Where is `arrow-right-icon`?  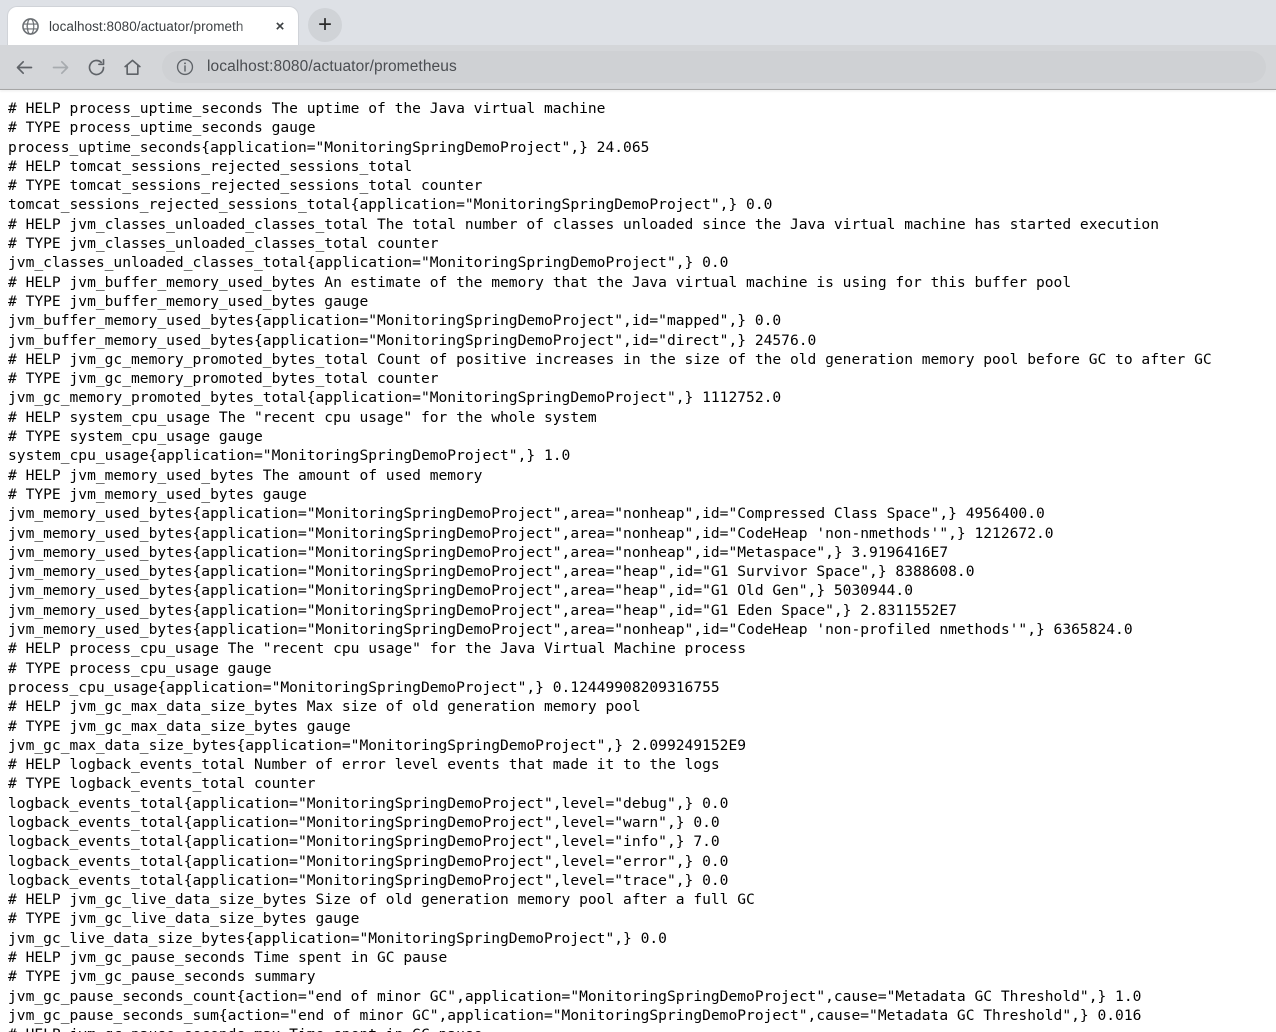 arrow-right-icon is located at coordinates (60, 67).